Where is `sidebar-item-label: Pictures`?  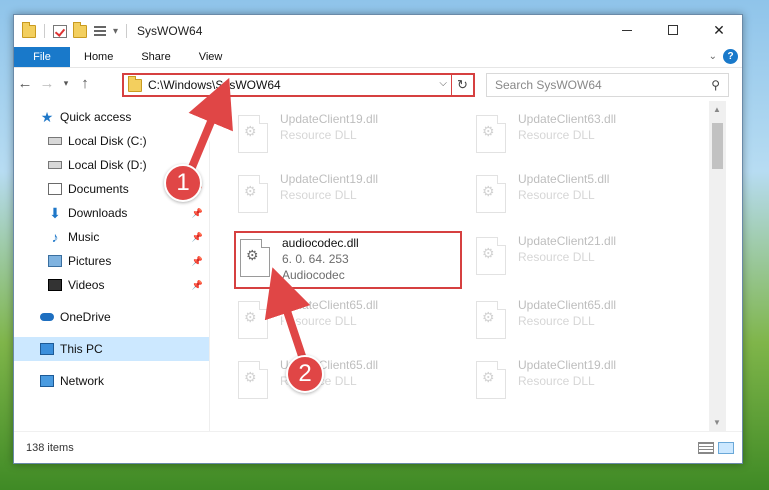 sidebar-item-label: Pictures is located at coordinates (90, 261).